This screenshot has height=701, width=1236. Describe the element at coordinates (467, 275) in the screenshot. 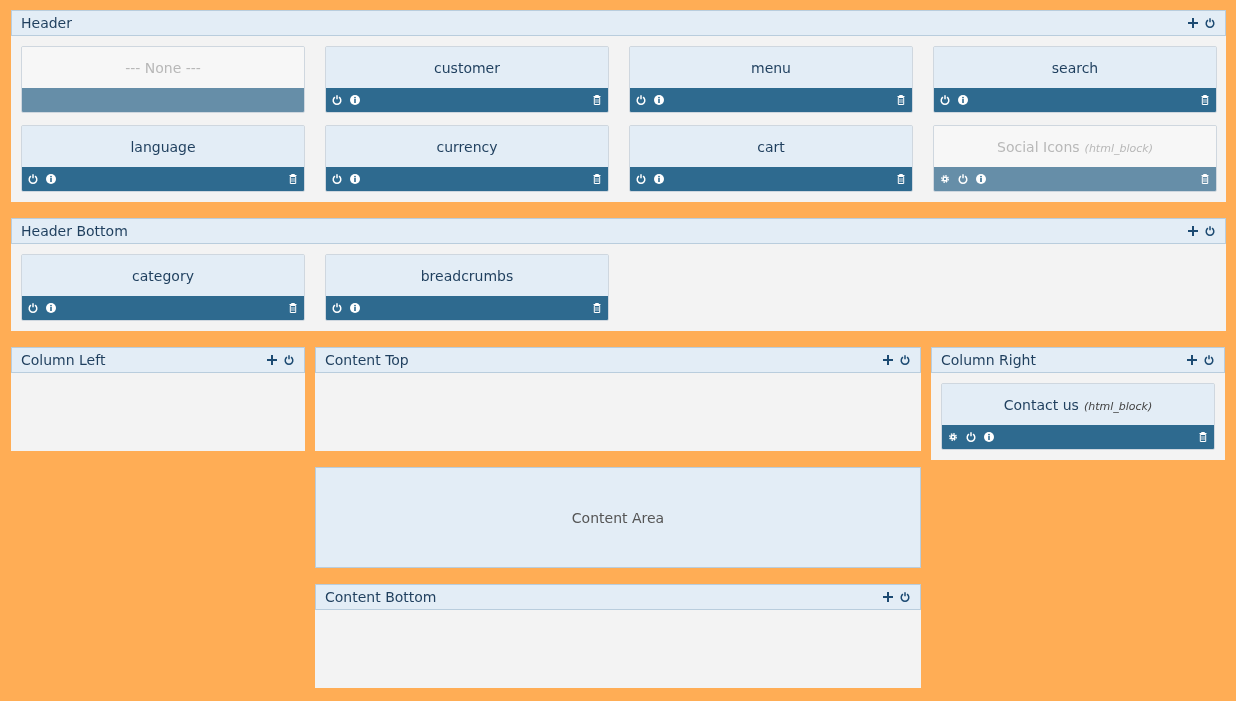

I see `module-name: breadcrumbs` at that location.